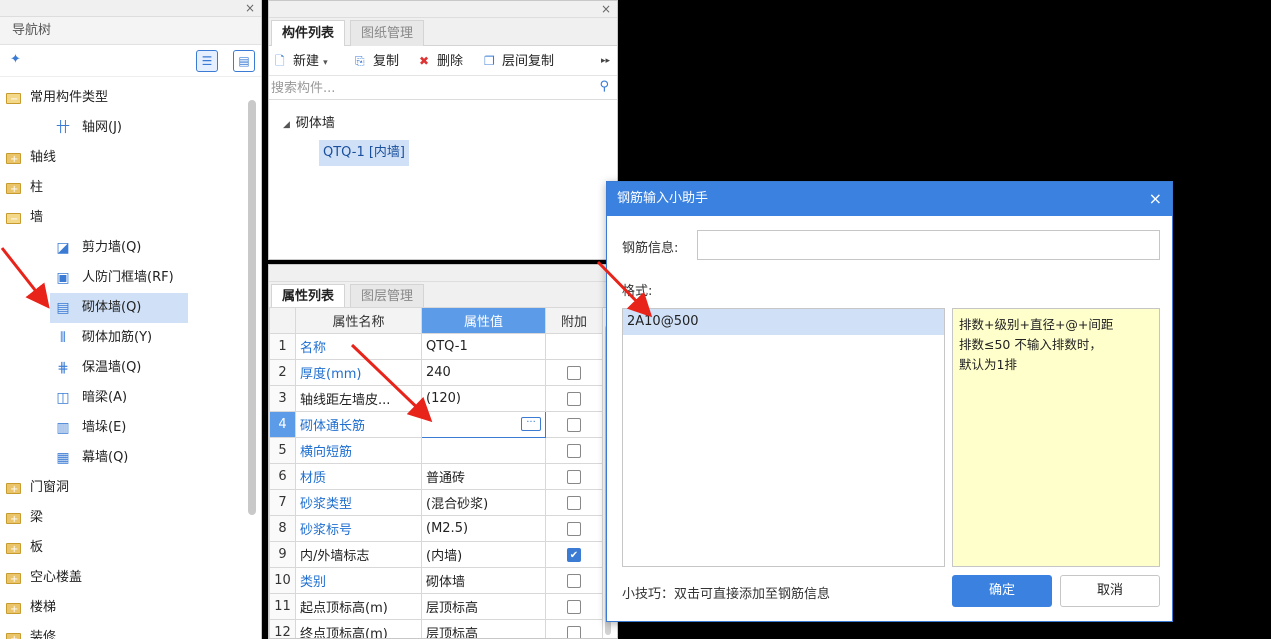 The height and width of the screenshot is (639, 1271). I want to click on comp-close-icon: ×, so click(606, 9).